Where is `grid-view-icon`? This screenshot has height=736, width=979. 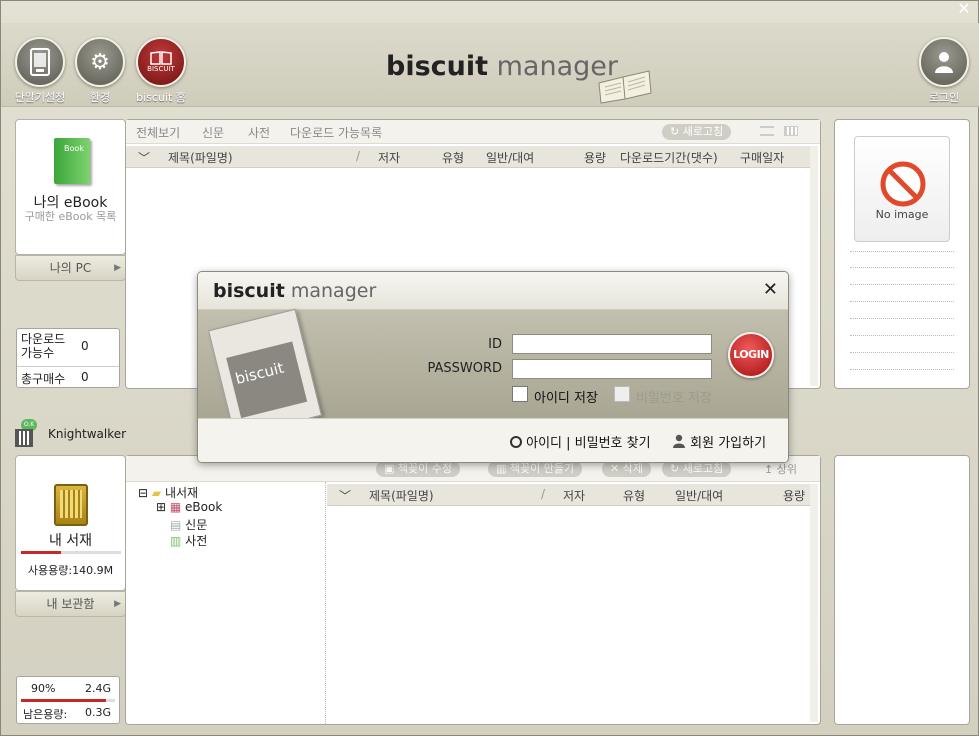 grid-view-icon is located at coordinates (791, 131).